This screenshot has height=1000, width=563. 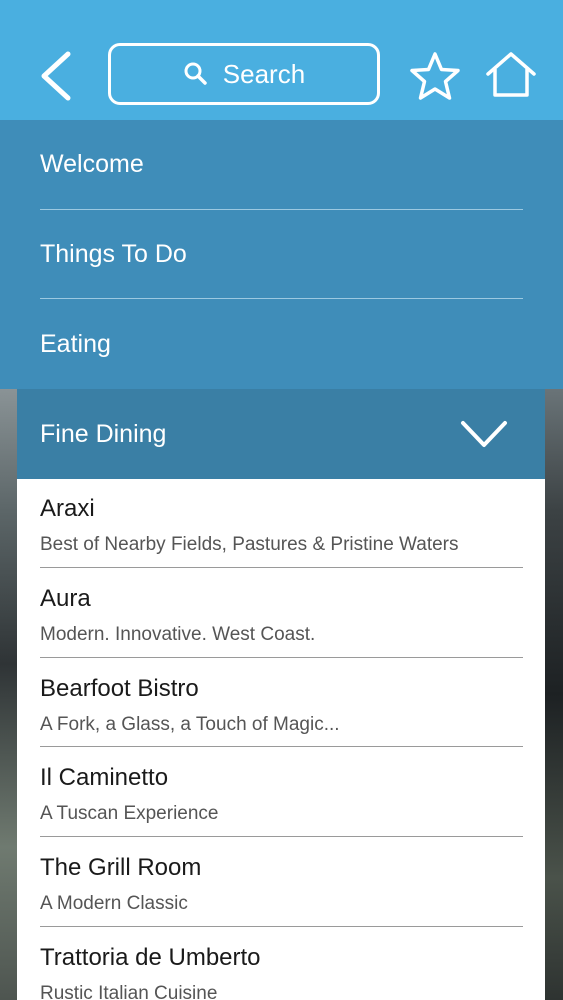 I want to click on chevron-left-icon, so click(x=56, y=76).